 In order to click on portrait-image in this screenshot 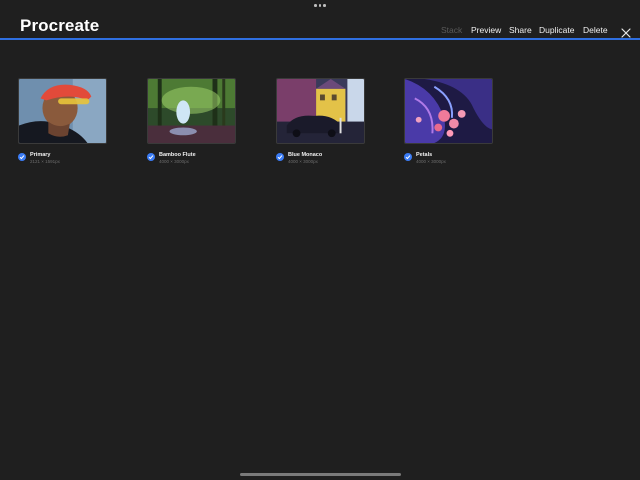, I will do `click(62, 111)`.